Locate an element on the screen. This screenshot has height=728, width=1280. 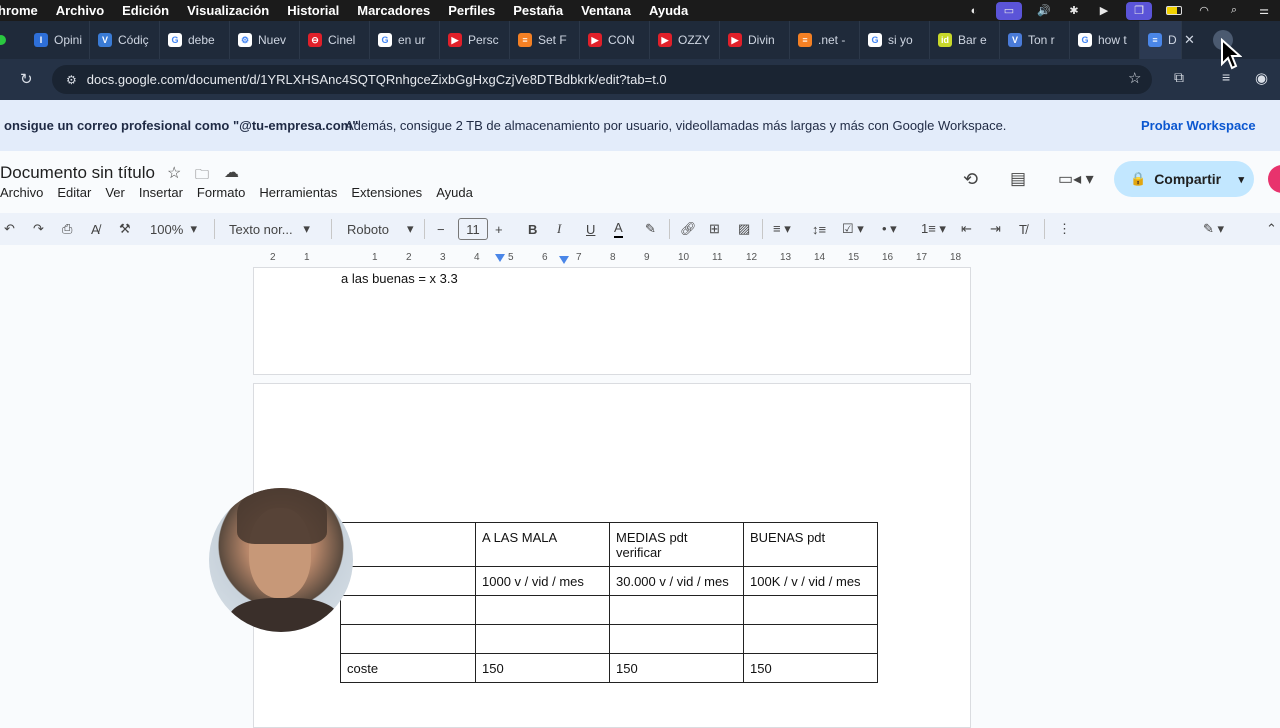
paint-format-icon: ⚒ is located at coordinates (125, 229).